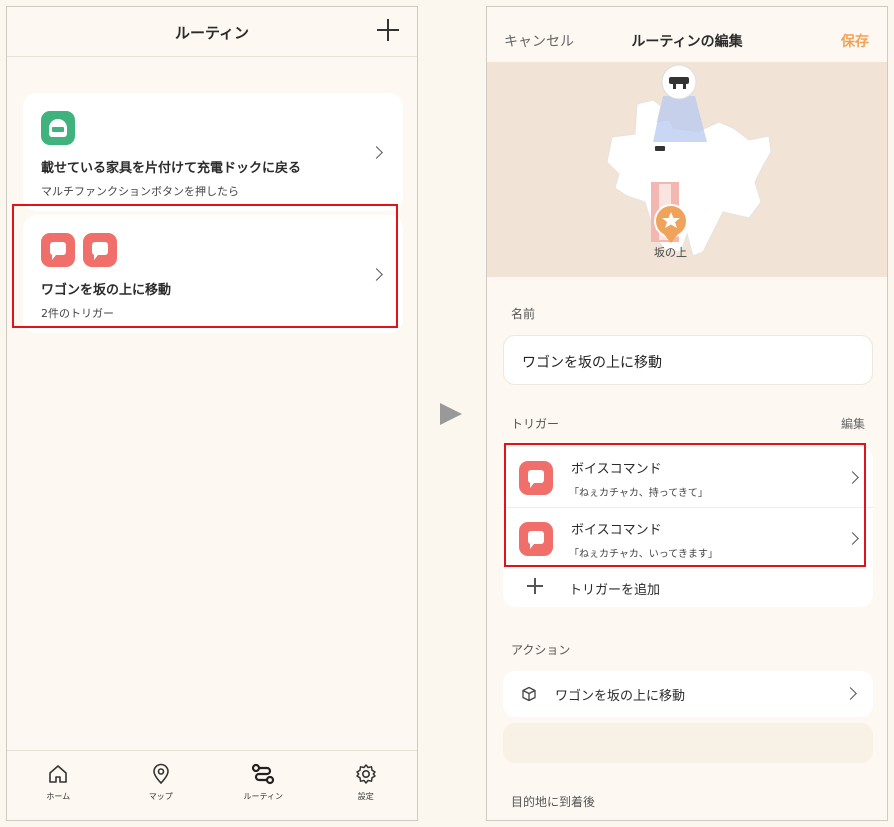 This screenshot has width=894, height=827. What do you see at coordinates (688, 360) in the screenshot?
I see `routine-name-field: ワゴンを坂の上に移動` at bounding box center [688, 360].